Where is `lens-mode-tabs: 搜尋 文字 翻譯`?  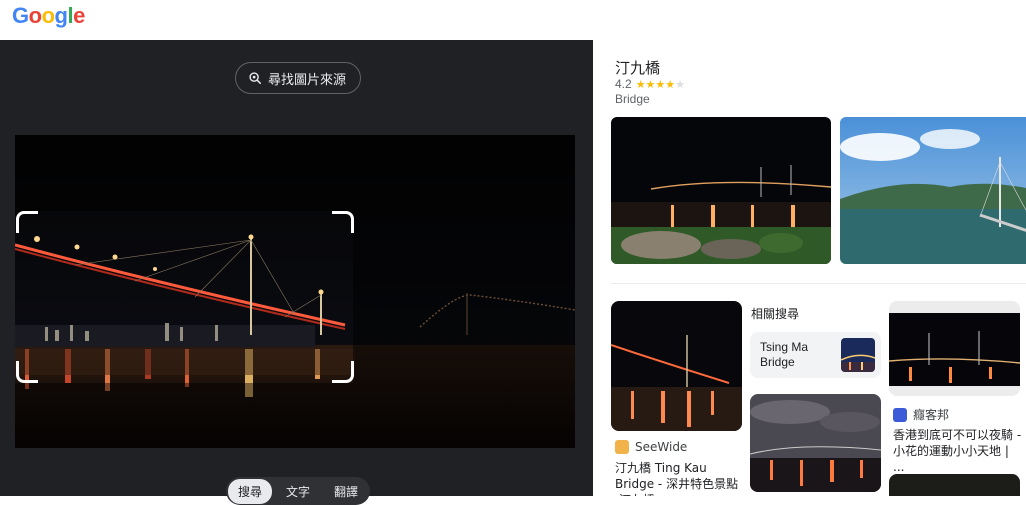
lens-mode-tabs: 搜尋 文字 翻譯 is located at coordinates (298, 491).